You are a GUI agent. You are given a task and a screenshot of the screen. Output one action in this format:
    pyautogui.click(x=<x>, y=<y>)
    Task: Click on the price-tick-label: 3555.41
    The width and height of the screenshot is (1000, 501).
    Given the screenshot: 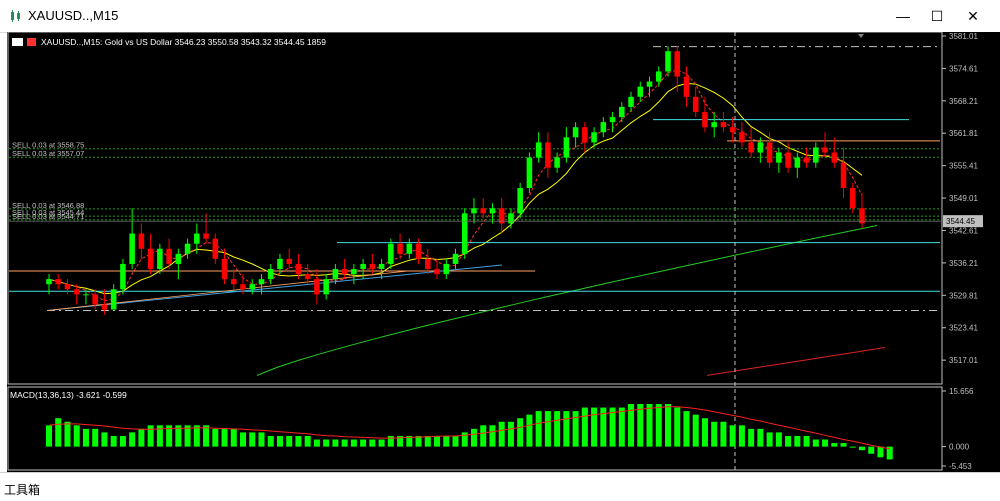 What is the action you would take?
    pyautogui.click(x=963, y=166)
    